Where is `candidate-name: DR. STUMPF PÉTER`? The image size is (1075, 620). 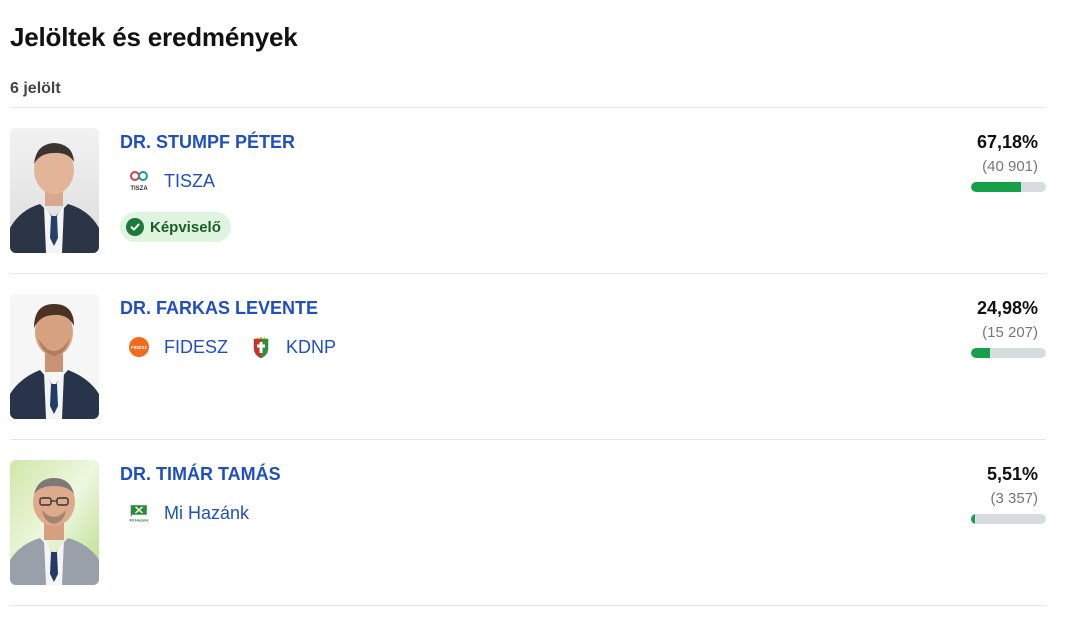
candidate-name: DR. STUMPF PÉTER is located at coordinates (207, 142).